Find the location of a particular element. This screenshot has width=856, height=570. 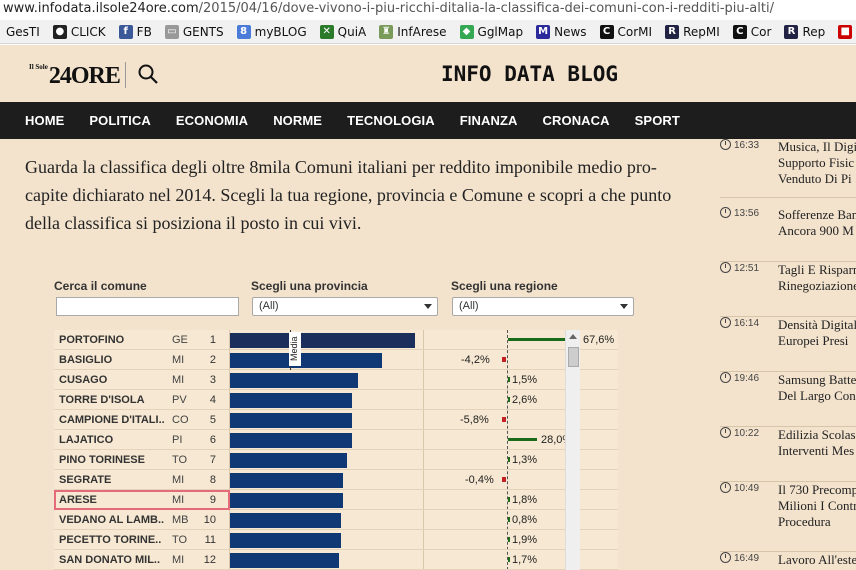

nav-politica: POLITICA is located at coordinates (119, 120).